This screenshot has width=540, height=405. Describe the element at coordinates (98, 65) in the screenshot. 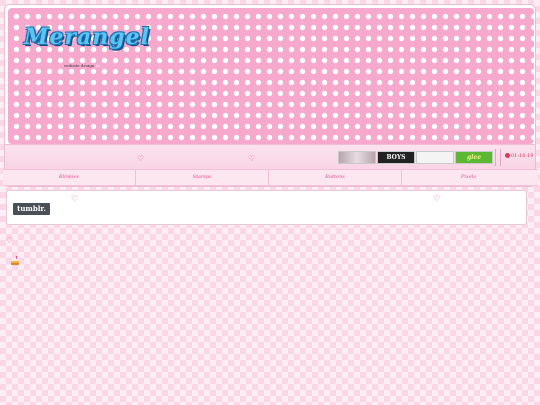

I see `credit-by: by` at that location.